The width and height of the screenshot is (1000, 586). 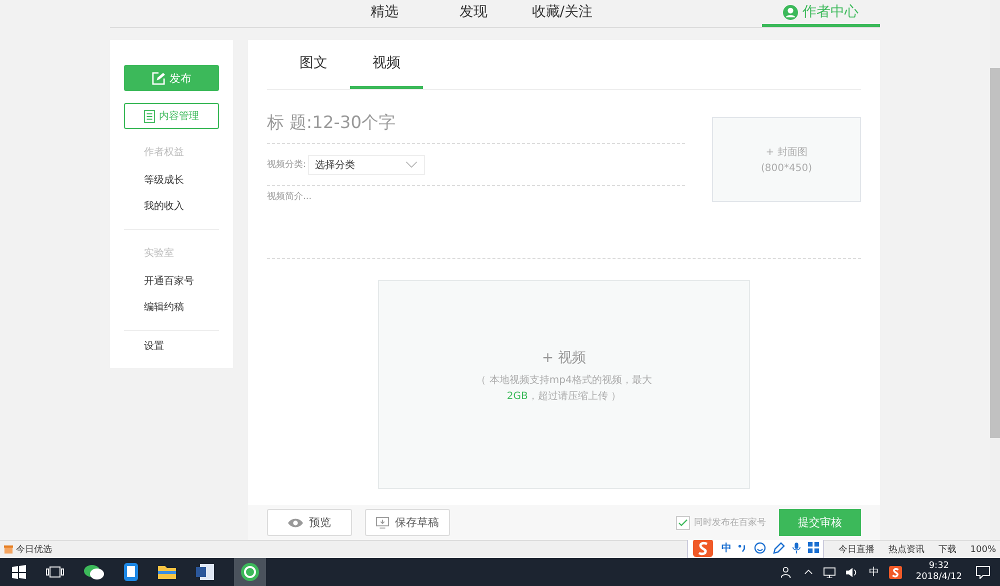 What do you see at coordinates (309, 522) in the screenshot?
I see `preview-button: 预览` at bounding box center [309, 522].